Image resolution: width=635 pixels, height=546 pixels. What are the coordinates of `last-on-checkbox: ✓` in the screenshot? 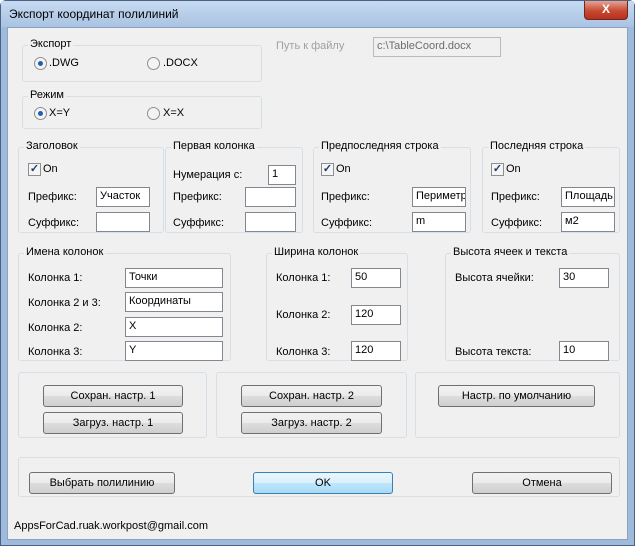 It's located at (497, 169).